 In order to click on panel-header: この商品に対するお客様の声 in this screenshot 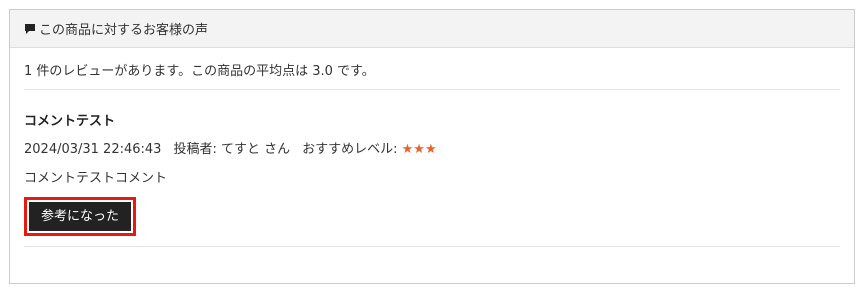, I will do `click(432, 29)`.